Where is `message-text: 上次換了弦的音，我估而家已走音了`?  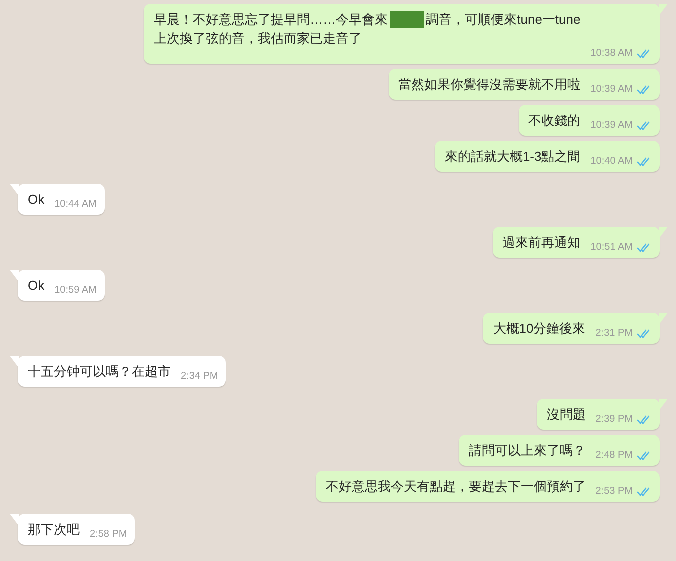
message-text: 上次換了弦的音，我估而家已走音了 is located at coordinates (258, 39).